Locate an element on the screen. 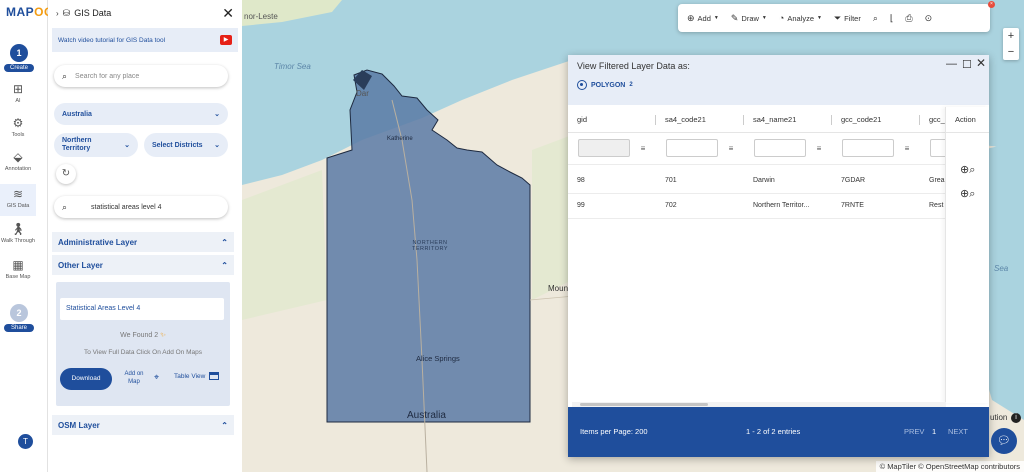  rail-item-base-map-label: Base Map is located at coordinates (18, 277).